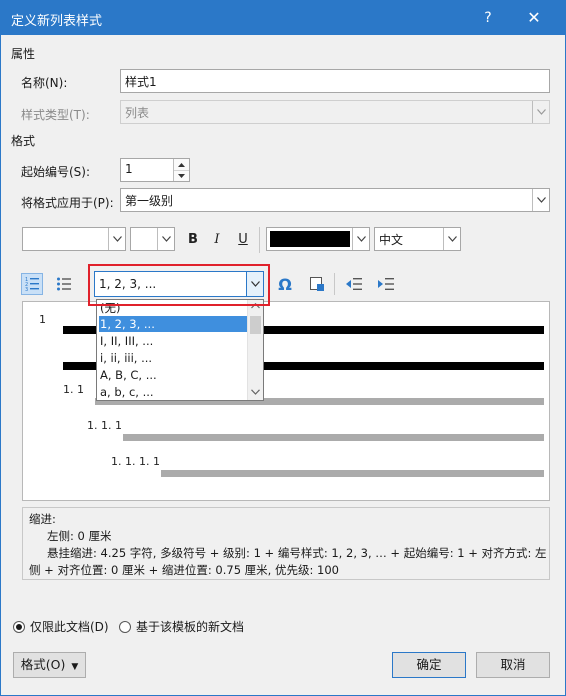  Describe the element at coordinates (317, 284) in the screenshot. I see `insert-picture-icon` at that location.